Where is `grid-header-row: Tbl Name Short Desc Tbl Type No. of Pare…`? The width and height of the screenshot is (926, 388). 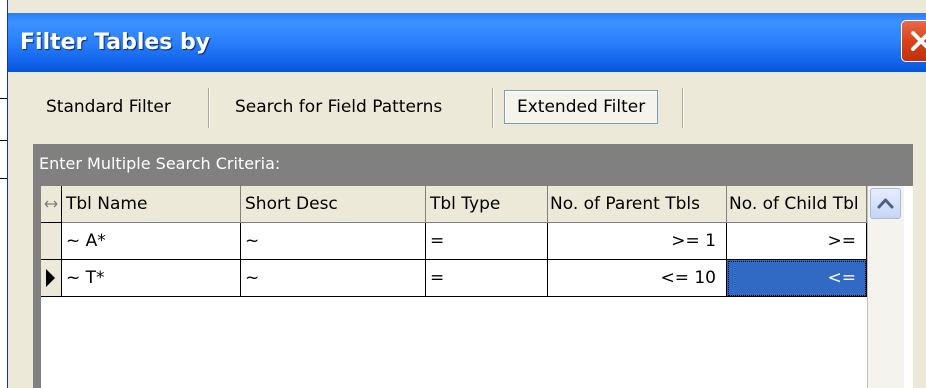
grid-header-row: Tbl Name Short Desc Tbl Type No. of Pare… is located at coordinates (454, 204).